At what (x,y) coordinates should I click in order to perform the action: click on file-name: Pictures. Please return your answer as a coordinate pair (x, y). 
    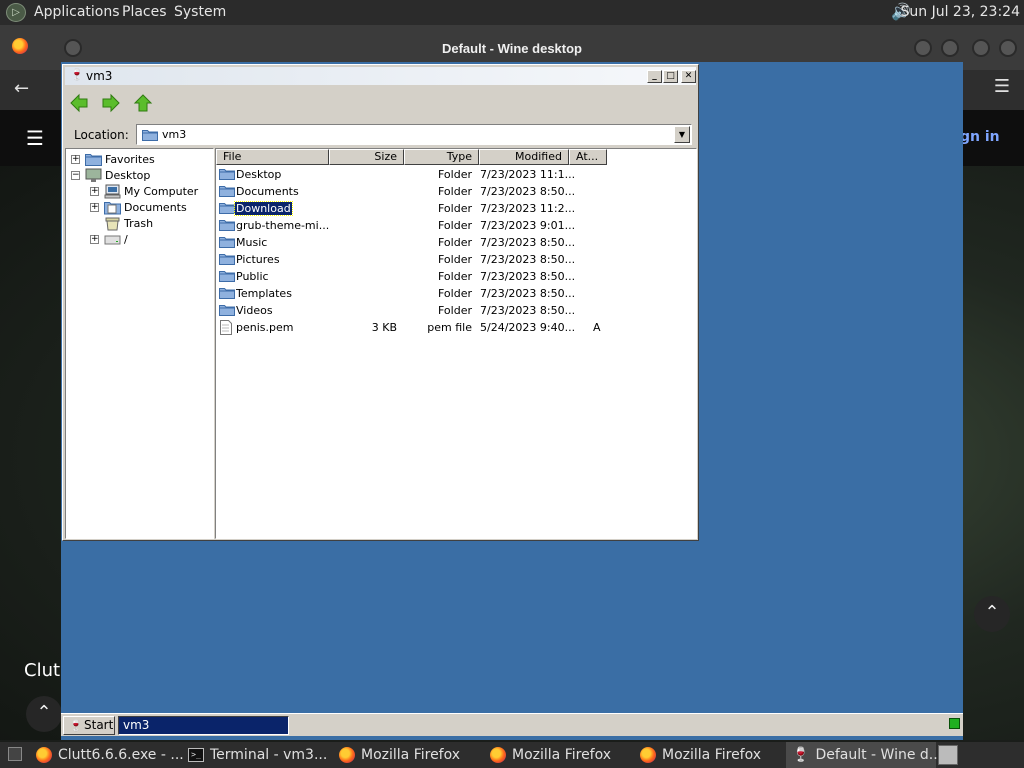
    Looking at the image, I should click on (258, 259).